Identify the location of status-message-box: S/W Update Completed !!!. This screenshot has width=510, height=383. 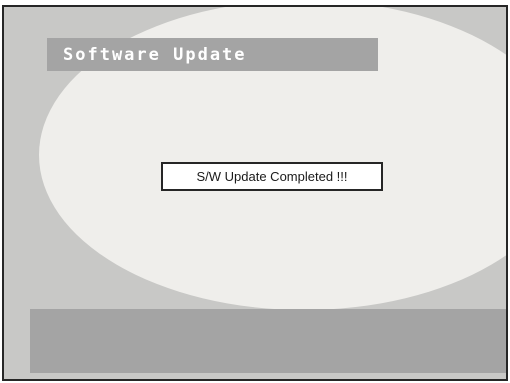
(272, 176).